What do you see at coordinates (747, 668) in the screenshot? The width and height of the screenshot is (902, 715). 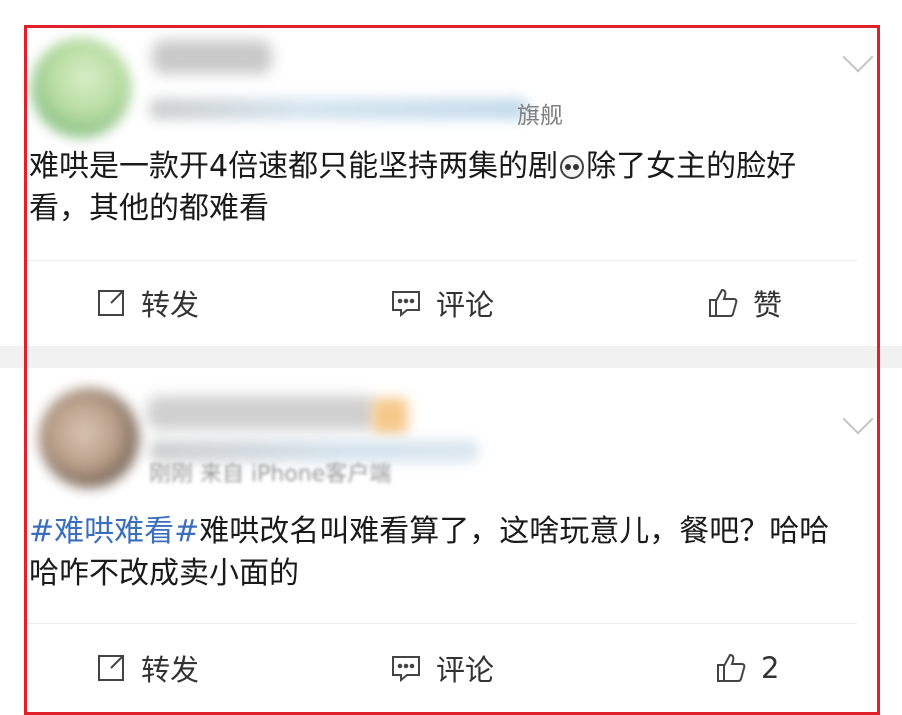 I see `like-button: 2` at bounding box center [747, 668].